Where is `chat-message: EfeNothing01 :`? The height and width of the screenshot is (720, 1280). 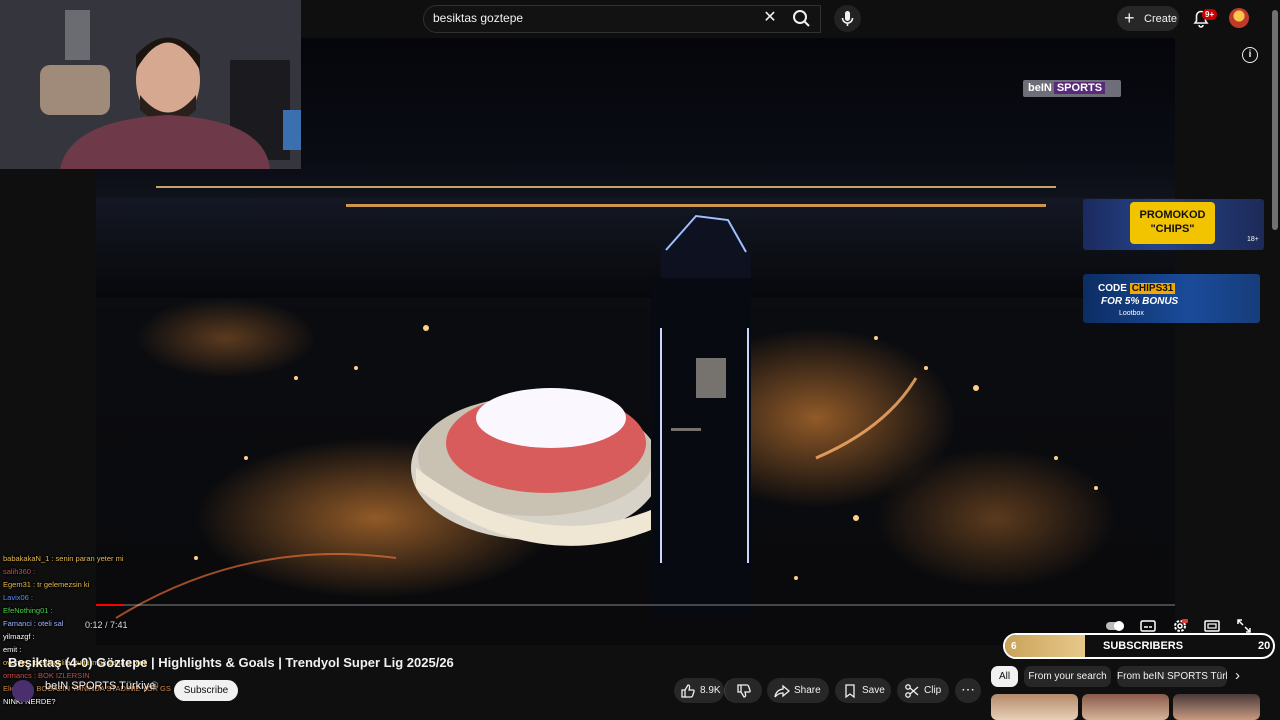 chat-message: EfeNothing01 : is located at coordinates (28, 610).